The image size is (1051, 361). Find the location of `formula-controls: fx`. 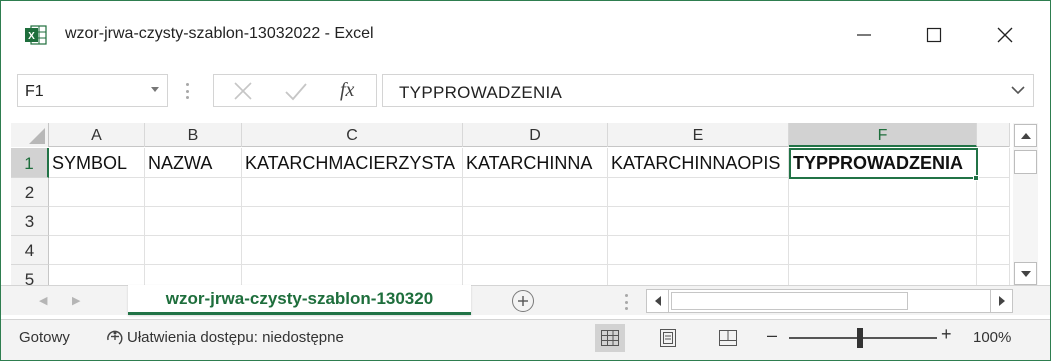

formula-controls: fx is located at coordinates (295, 90).